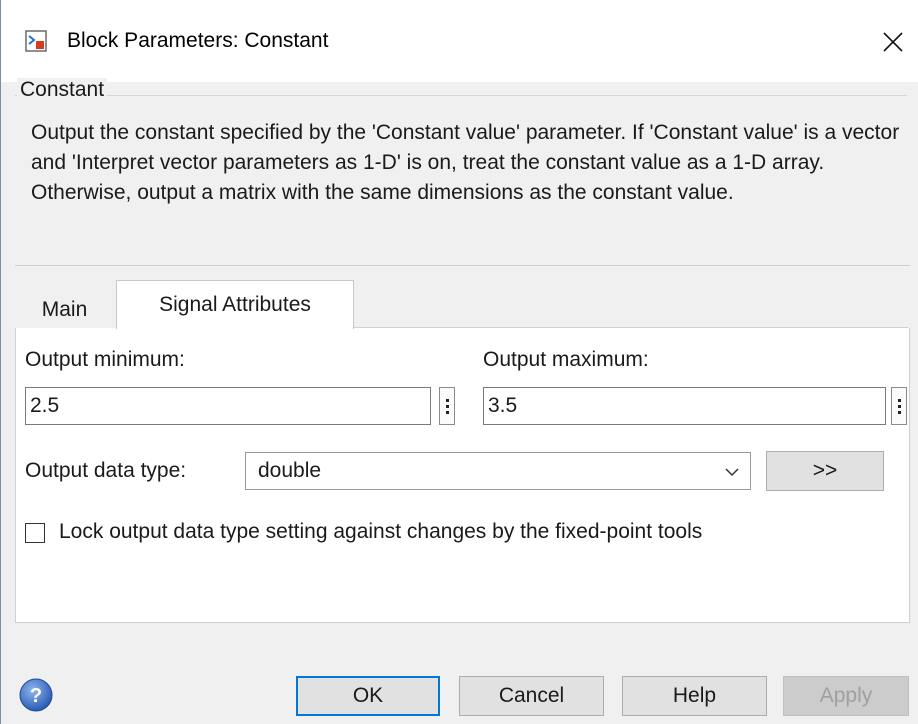 This screenshot has width=918, height=724. I want to click on separator, so click(462, 265).